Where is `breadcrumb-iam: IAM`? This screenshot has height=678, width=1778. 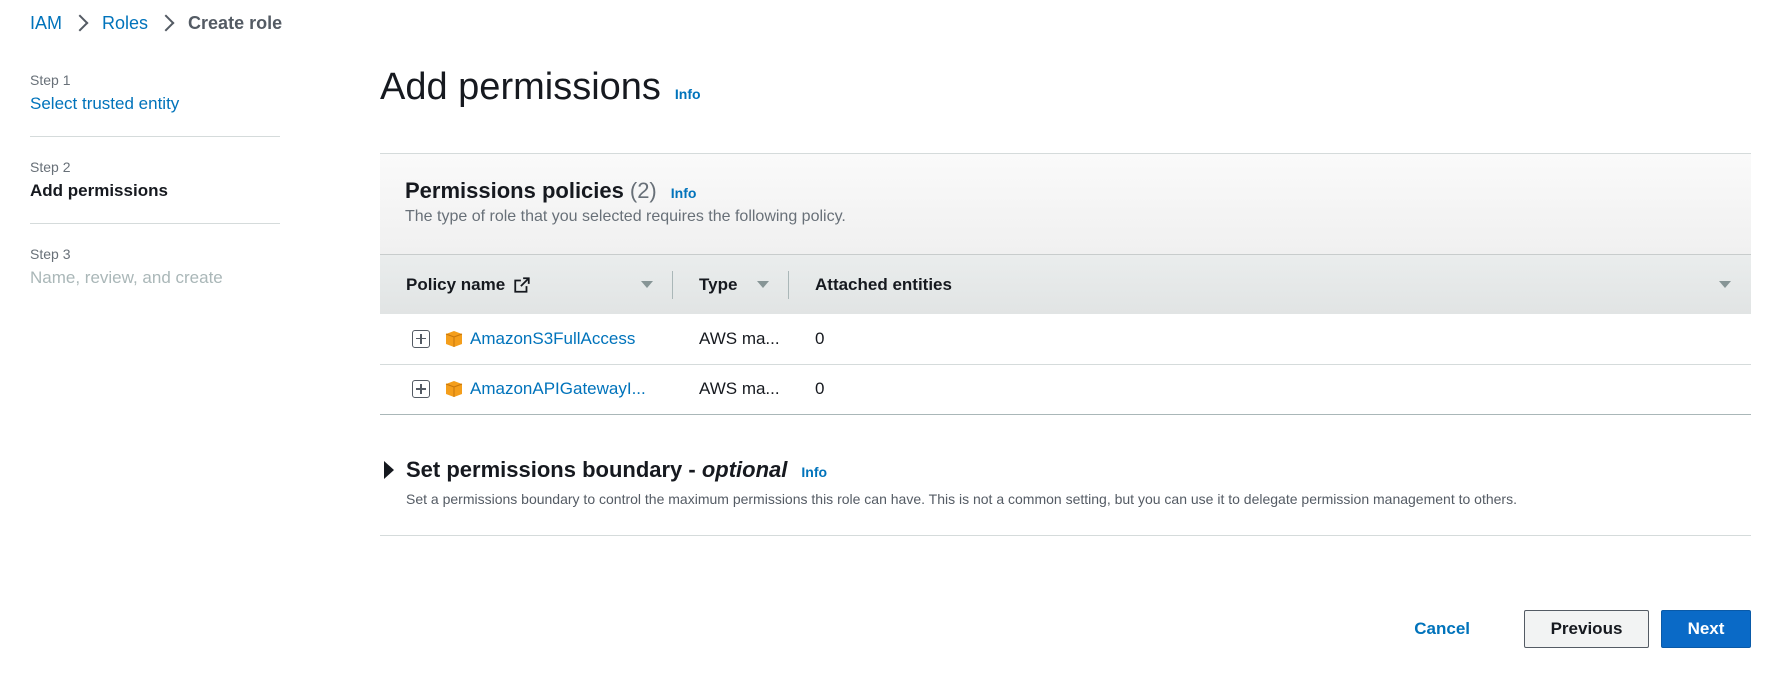 breadcrumb-iam: IAM is located at coordinates (46, 23).